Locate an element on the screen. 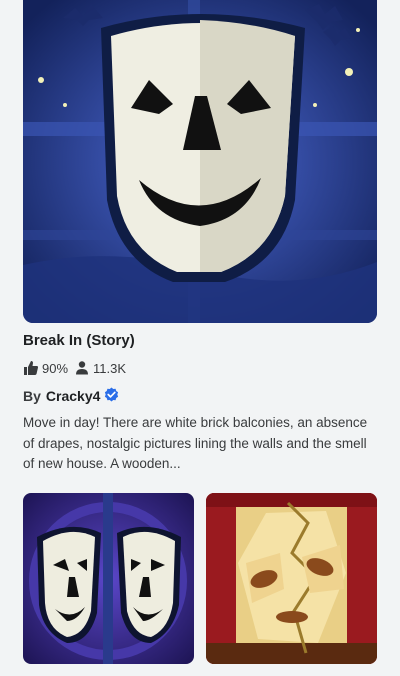  players-icon is located at coordinates (82, 368).